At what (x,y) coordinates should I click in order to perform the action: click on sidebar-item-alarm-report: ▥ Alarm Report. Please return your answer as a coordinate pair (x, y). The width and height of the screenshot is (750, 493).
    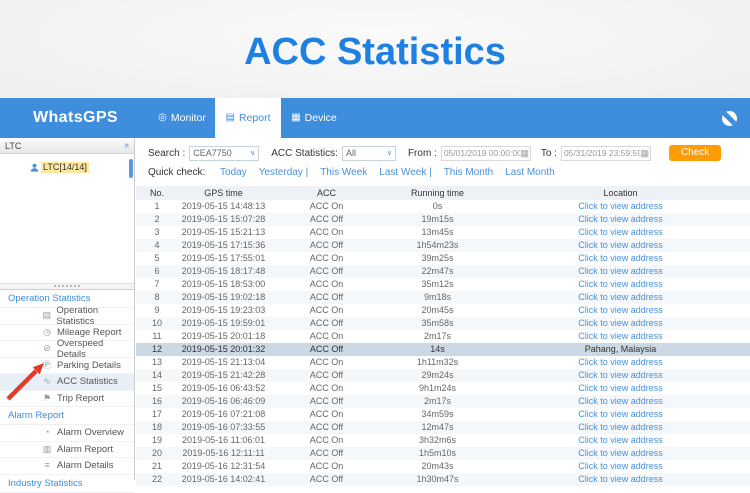
    Looking at the image, I should click on (67, 450).